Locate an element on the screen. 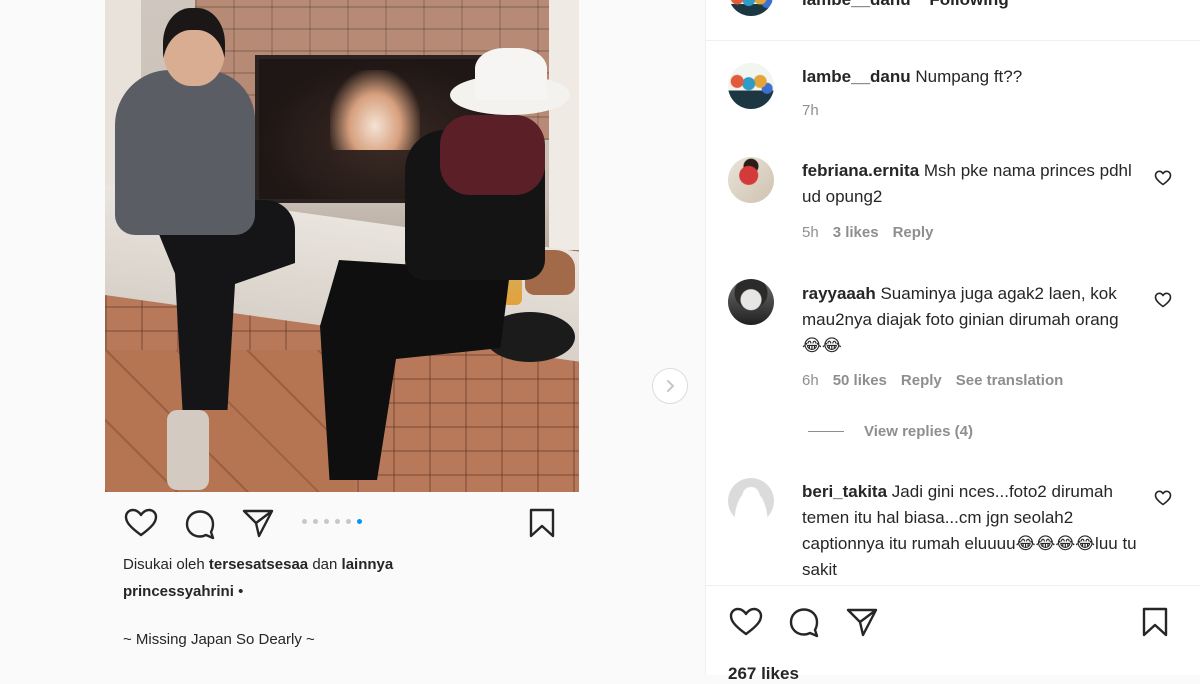  header-partial: lambe__danu Following is located at coordinates (905, 5).